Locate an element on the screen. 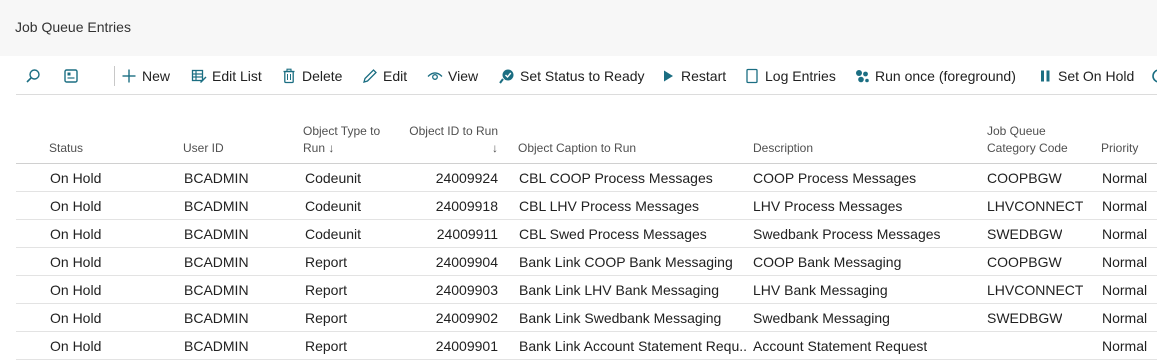 This screenshot has height=363, width=1157. cell-description: COOP Bank Messaging is located at coordinates (827, 262).